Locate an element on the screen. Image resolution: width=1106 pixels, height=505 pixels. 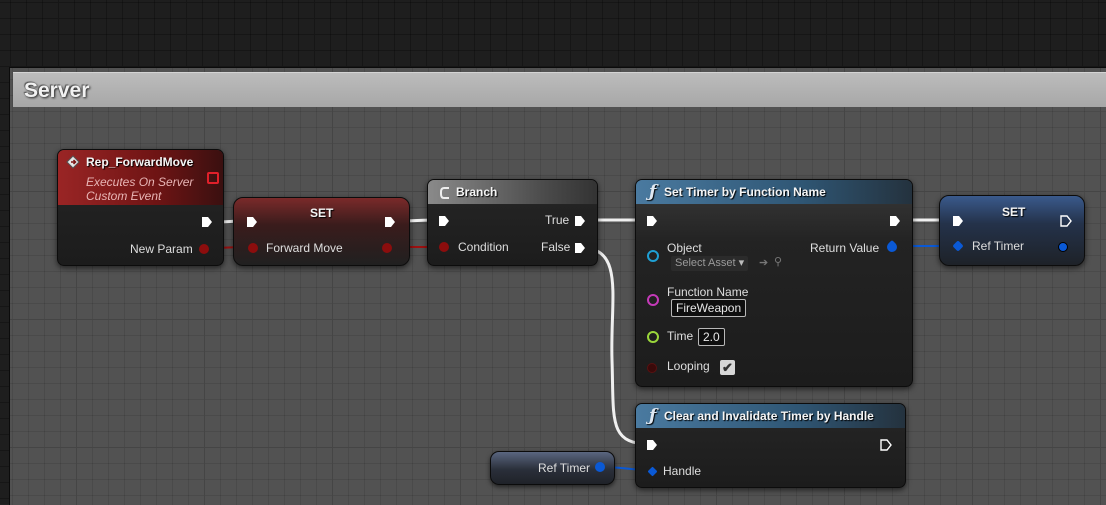
set1-forward-move-label: Forward Move is located at coordinates (304, 248).